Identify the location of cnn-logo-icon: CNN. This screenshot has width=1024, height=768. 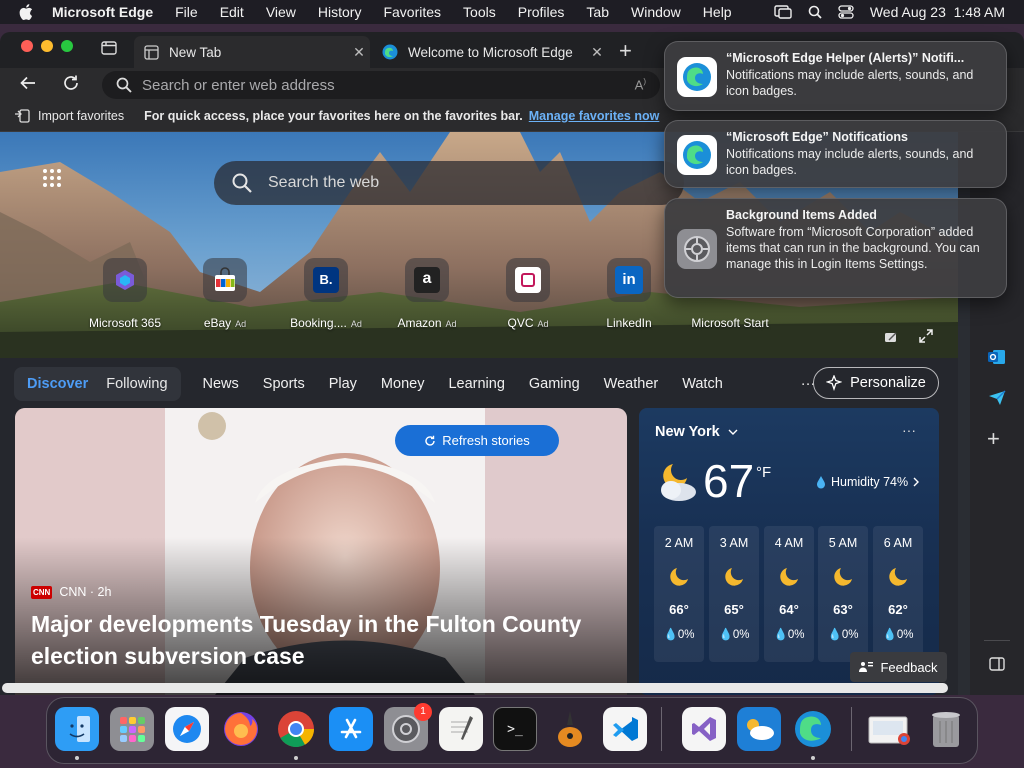
(42, 592).